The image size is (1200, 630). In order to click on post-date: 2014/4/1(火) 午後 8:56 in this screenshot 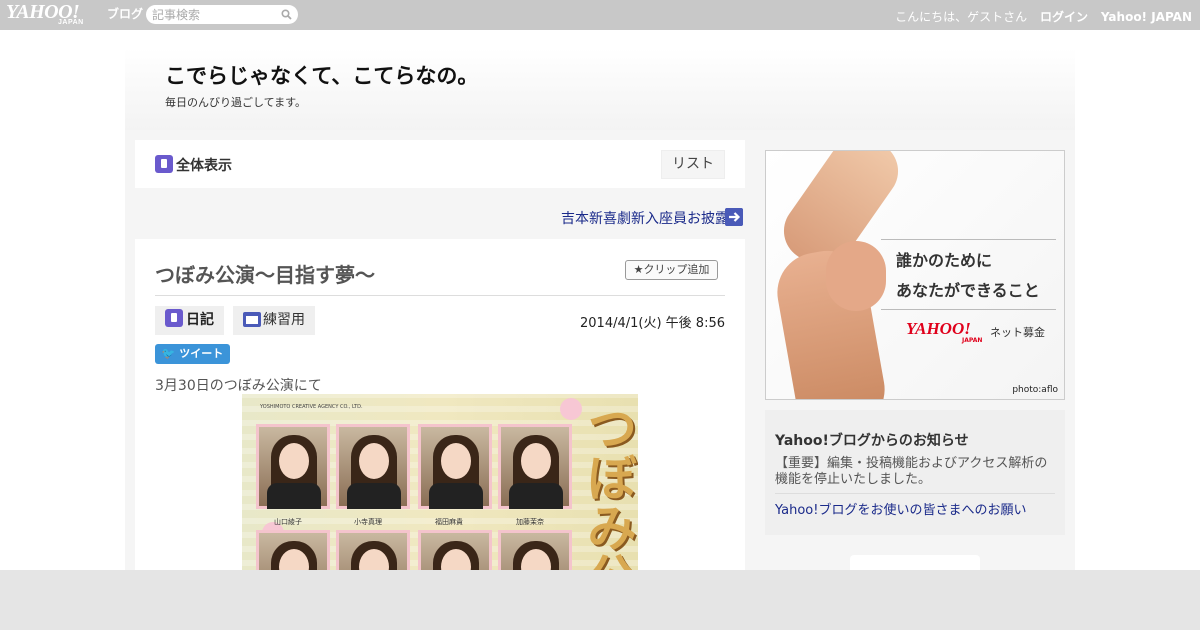, I will do `click(652, 323)`.